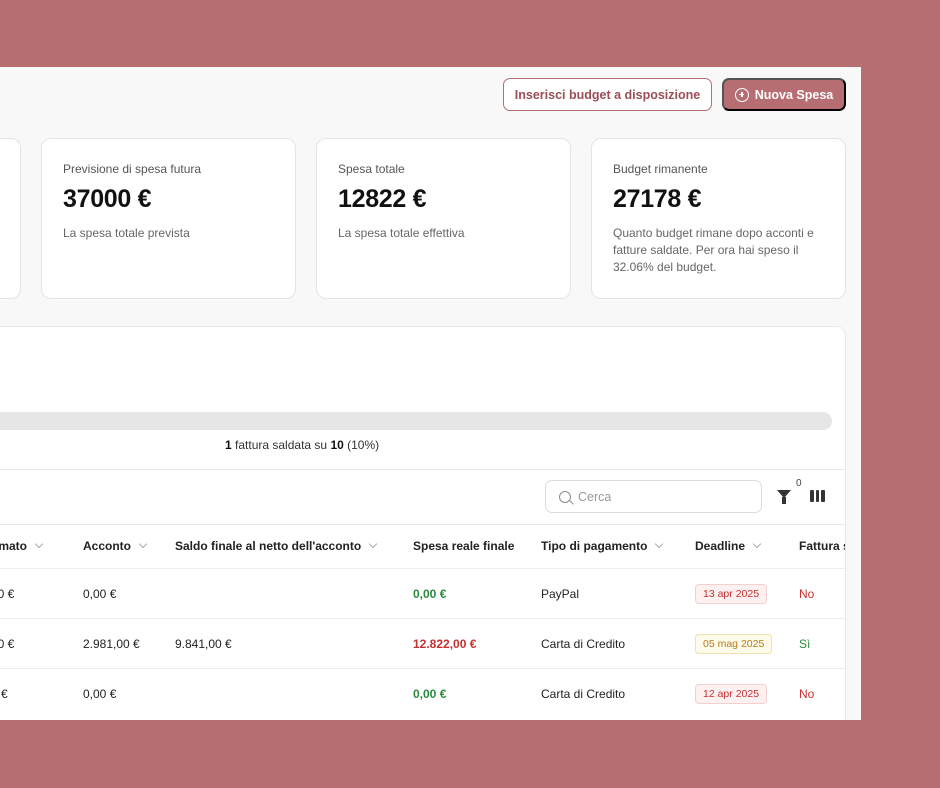 Image resolution: width=940 pixels, height=788 pixels. What do you see at coordinates (4, 694) in the screenshot?
I see `cell-estimated: 0 €` at bounding box center [4, 694].